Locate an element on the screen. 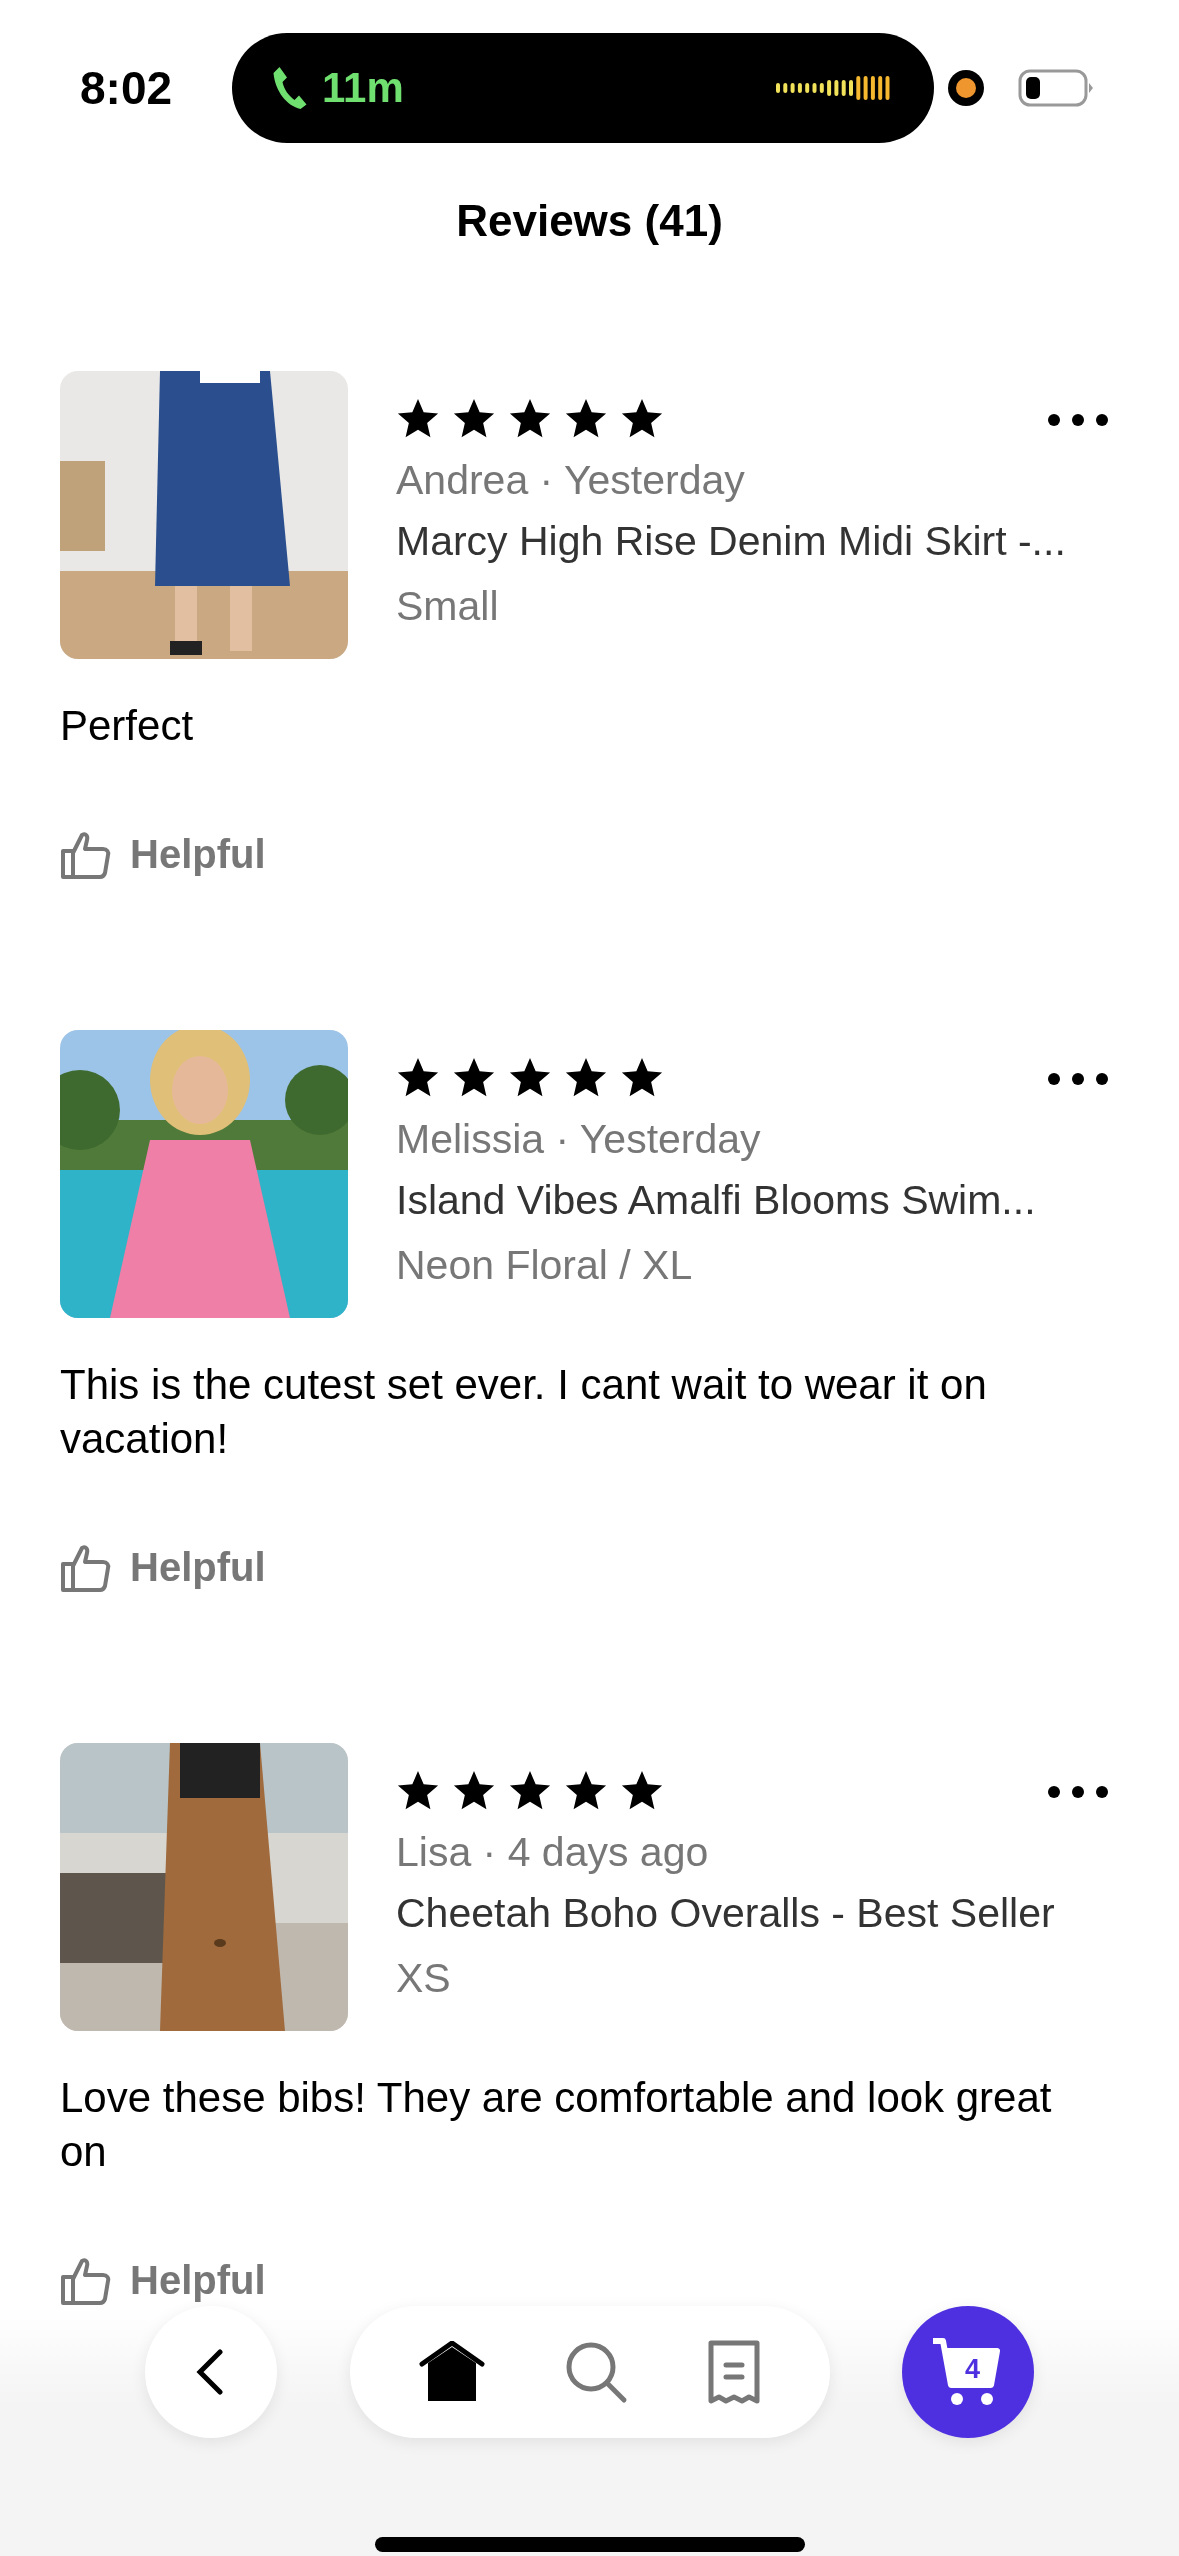 The width and height of the screenshot is (1179, 2556). product-name: Cheetah Boho Overalls - Best Seller is located at coordinates (757, 1913).